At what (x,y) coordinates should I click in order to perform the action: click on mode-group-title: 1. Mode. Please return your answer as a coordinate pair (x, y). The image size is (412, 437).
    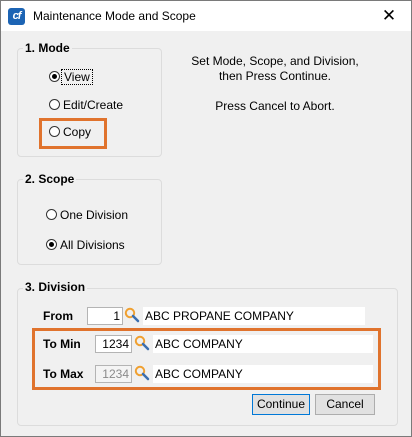
    Looking at the image, I should click on (47, 48).